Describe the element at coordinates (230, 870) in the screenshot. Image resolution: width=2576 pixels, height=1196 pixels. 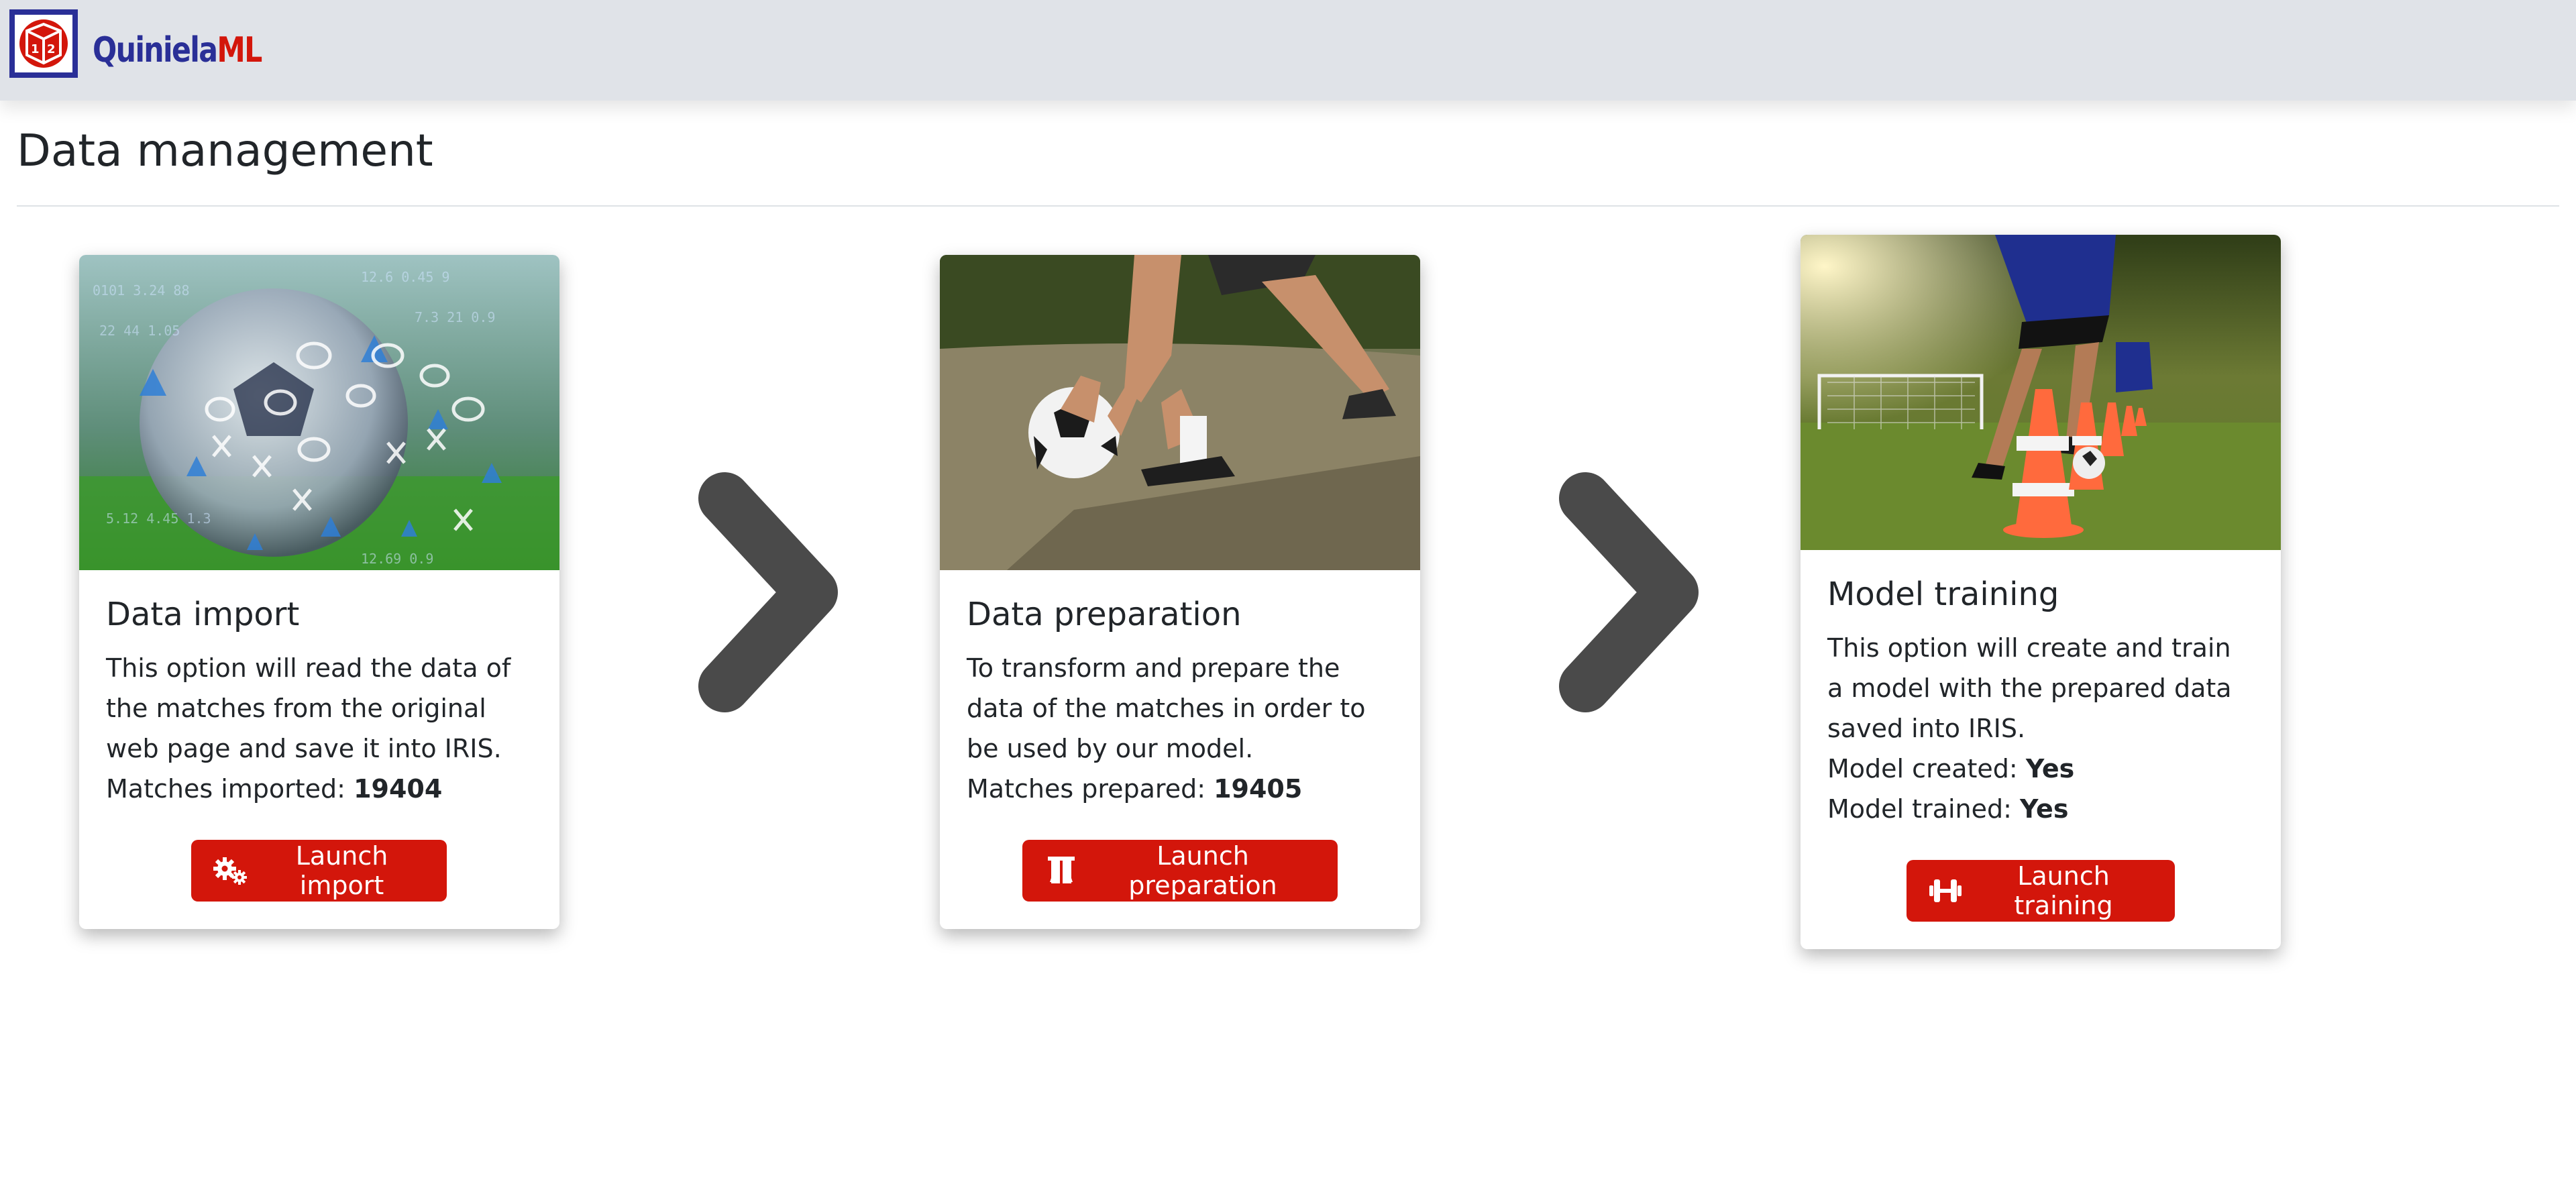
I see `gears-icon` at that location.